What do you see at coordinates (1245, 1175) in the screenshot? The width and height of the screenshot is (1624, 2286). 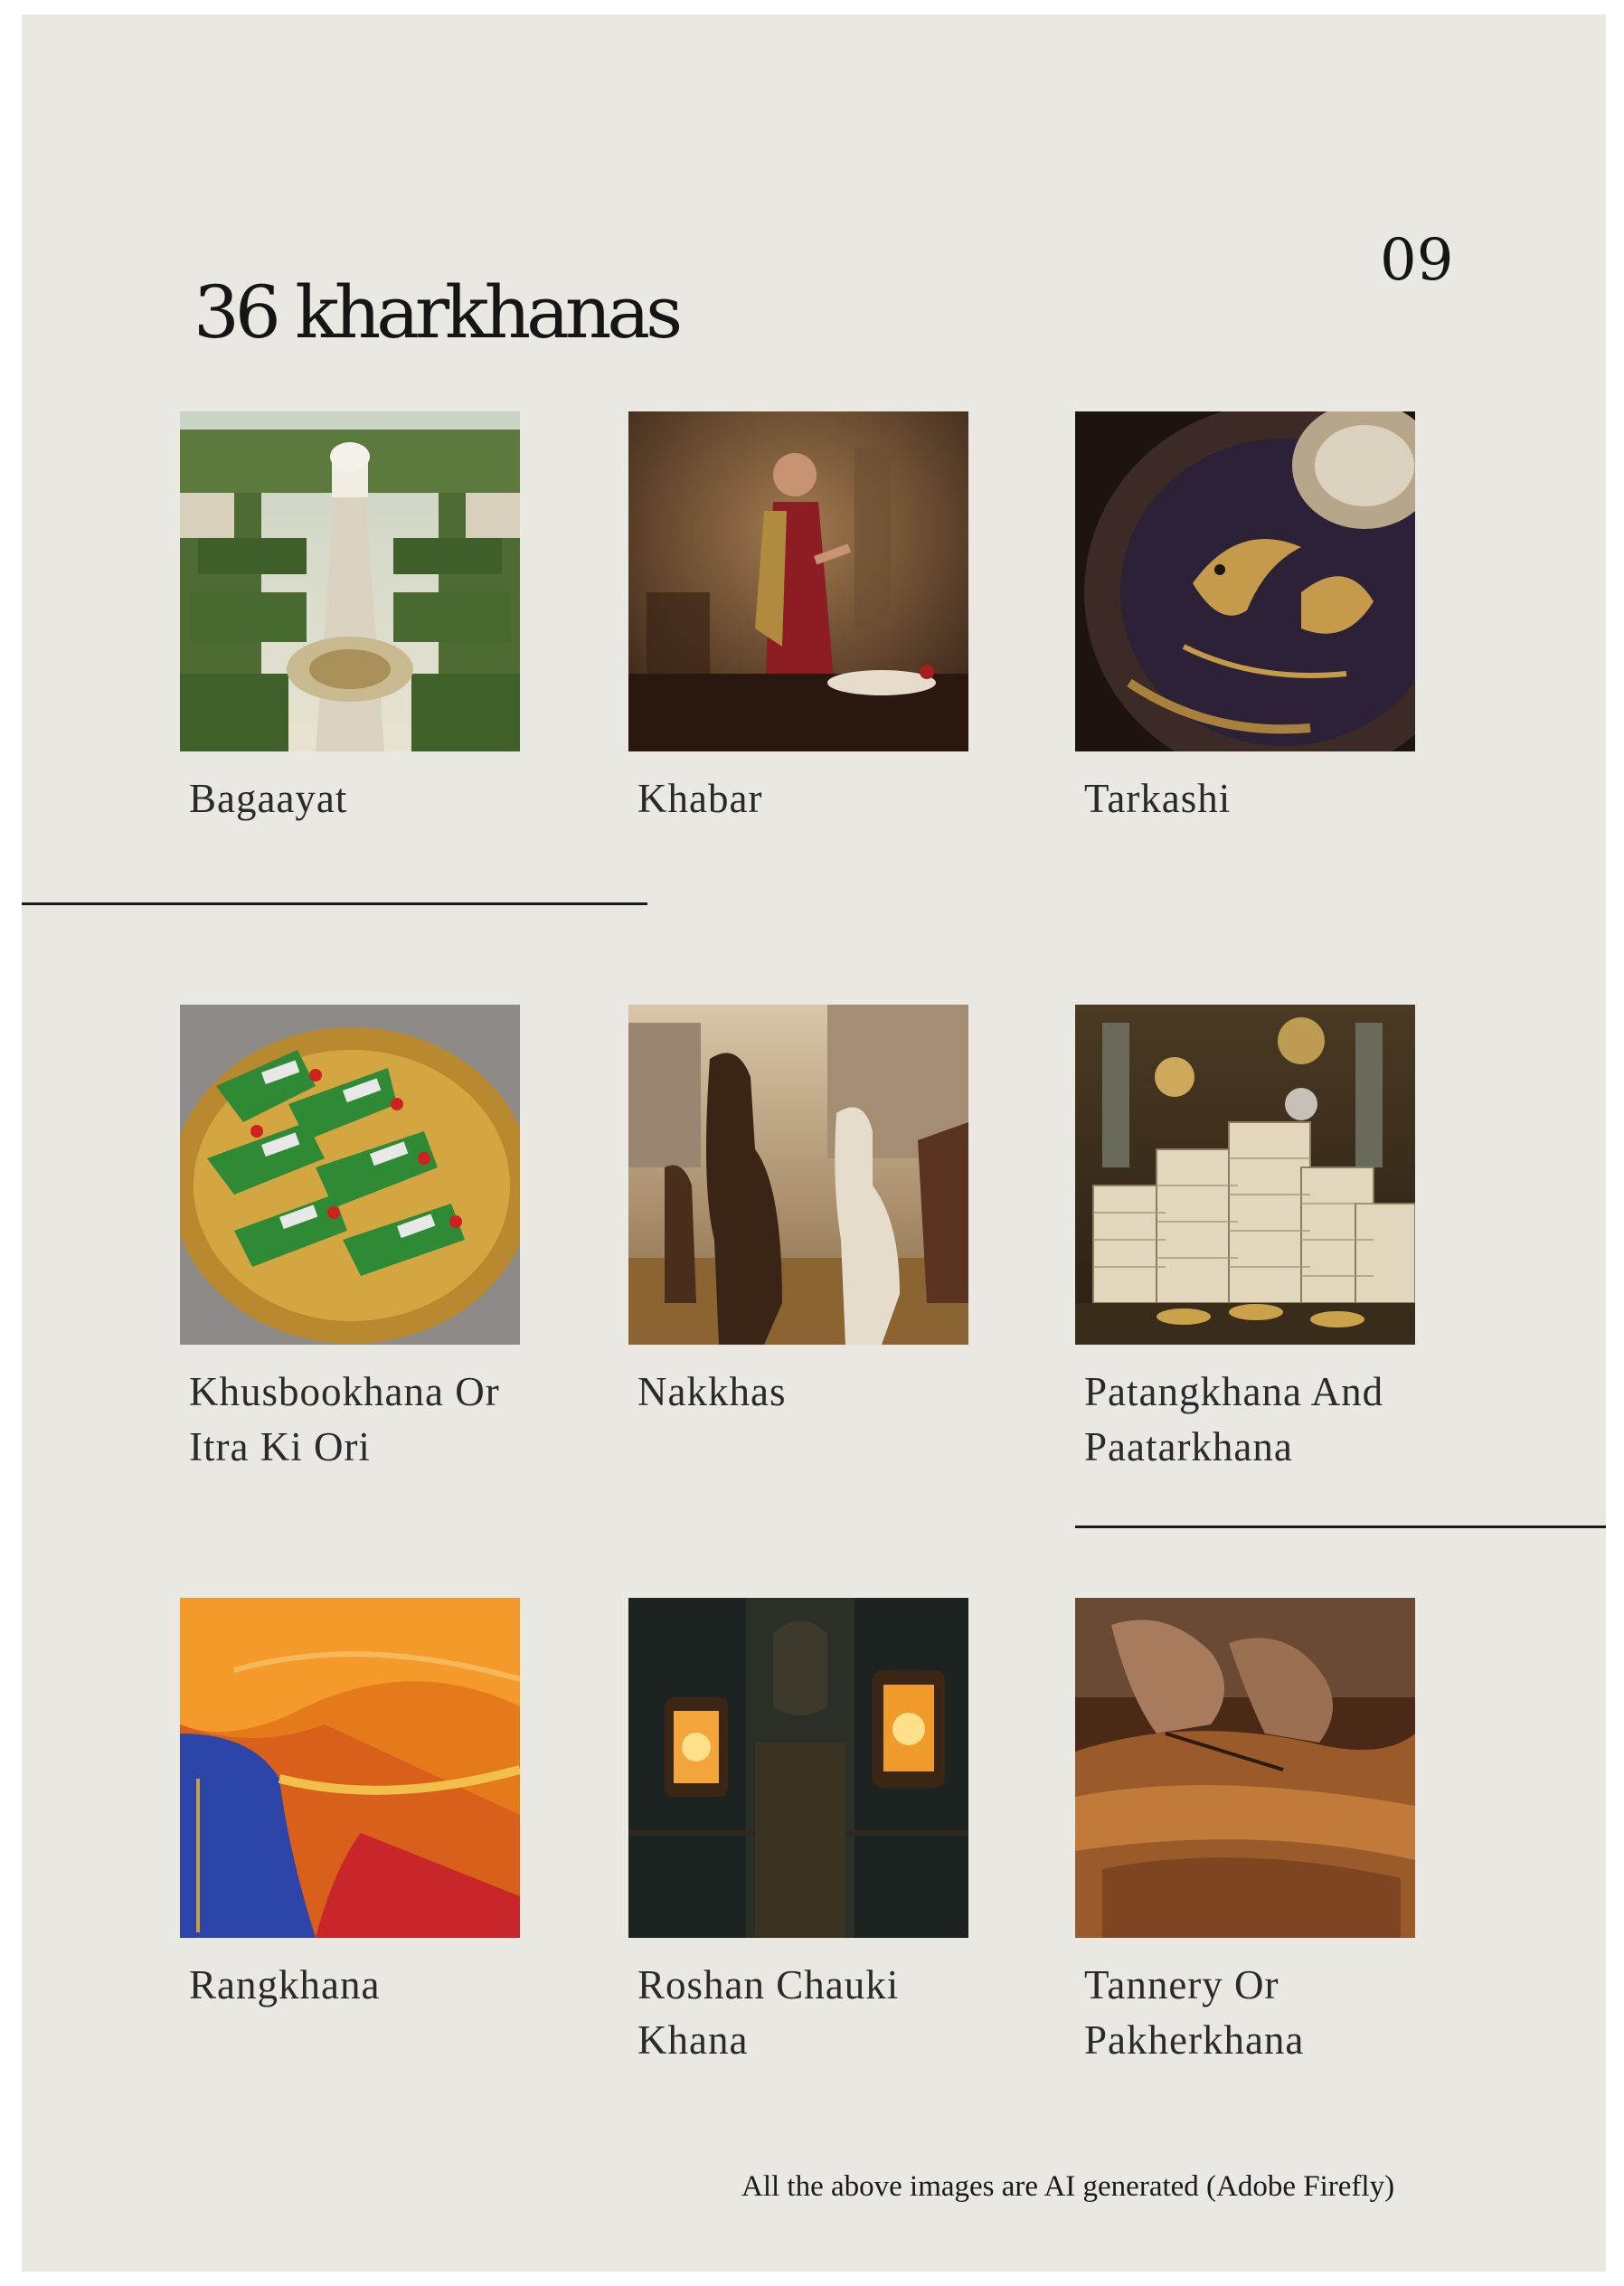 I see `paper-stacks-image` at bounding box center [1245, 1175].